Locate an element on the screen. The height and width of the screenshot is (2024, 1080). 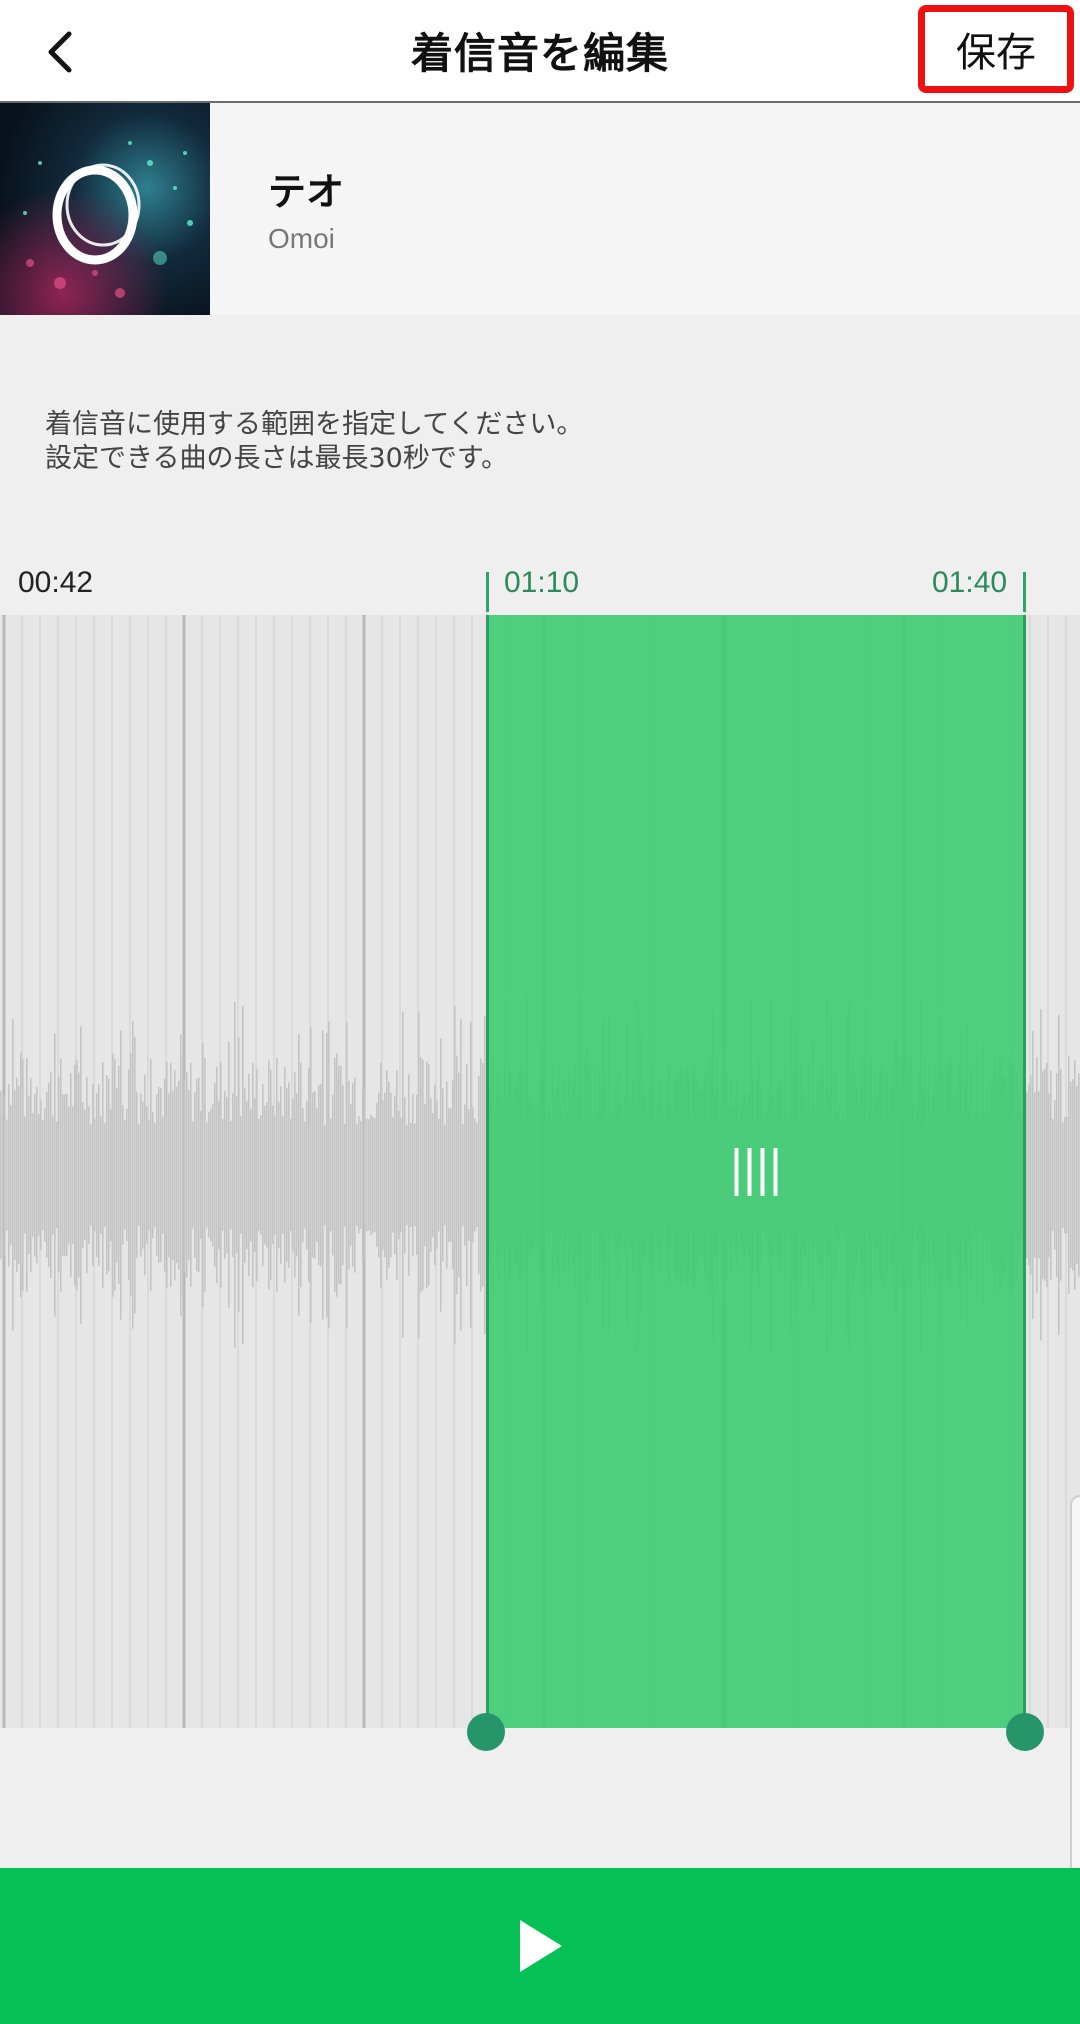
selection-start-tick is located at coordinates (487, 592).